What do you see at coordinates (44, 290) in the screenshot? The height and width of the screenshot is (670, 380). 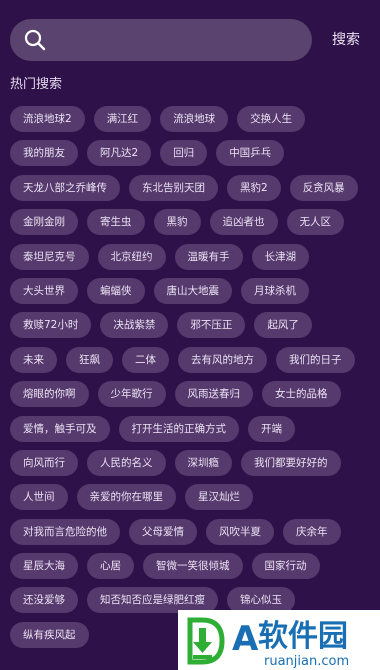 I see `hot-search-tag: 大头世界` at bounding box center [44, 290].